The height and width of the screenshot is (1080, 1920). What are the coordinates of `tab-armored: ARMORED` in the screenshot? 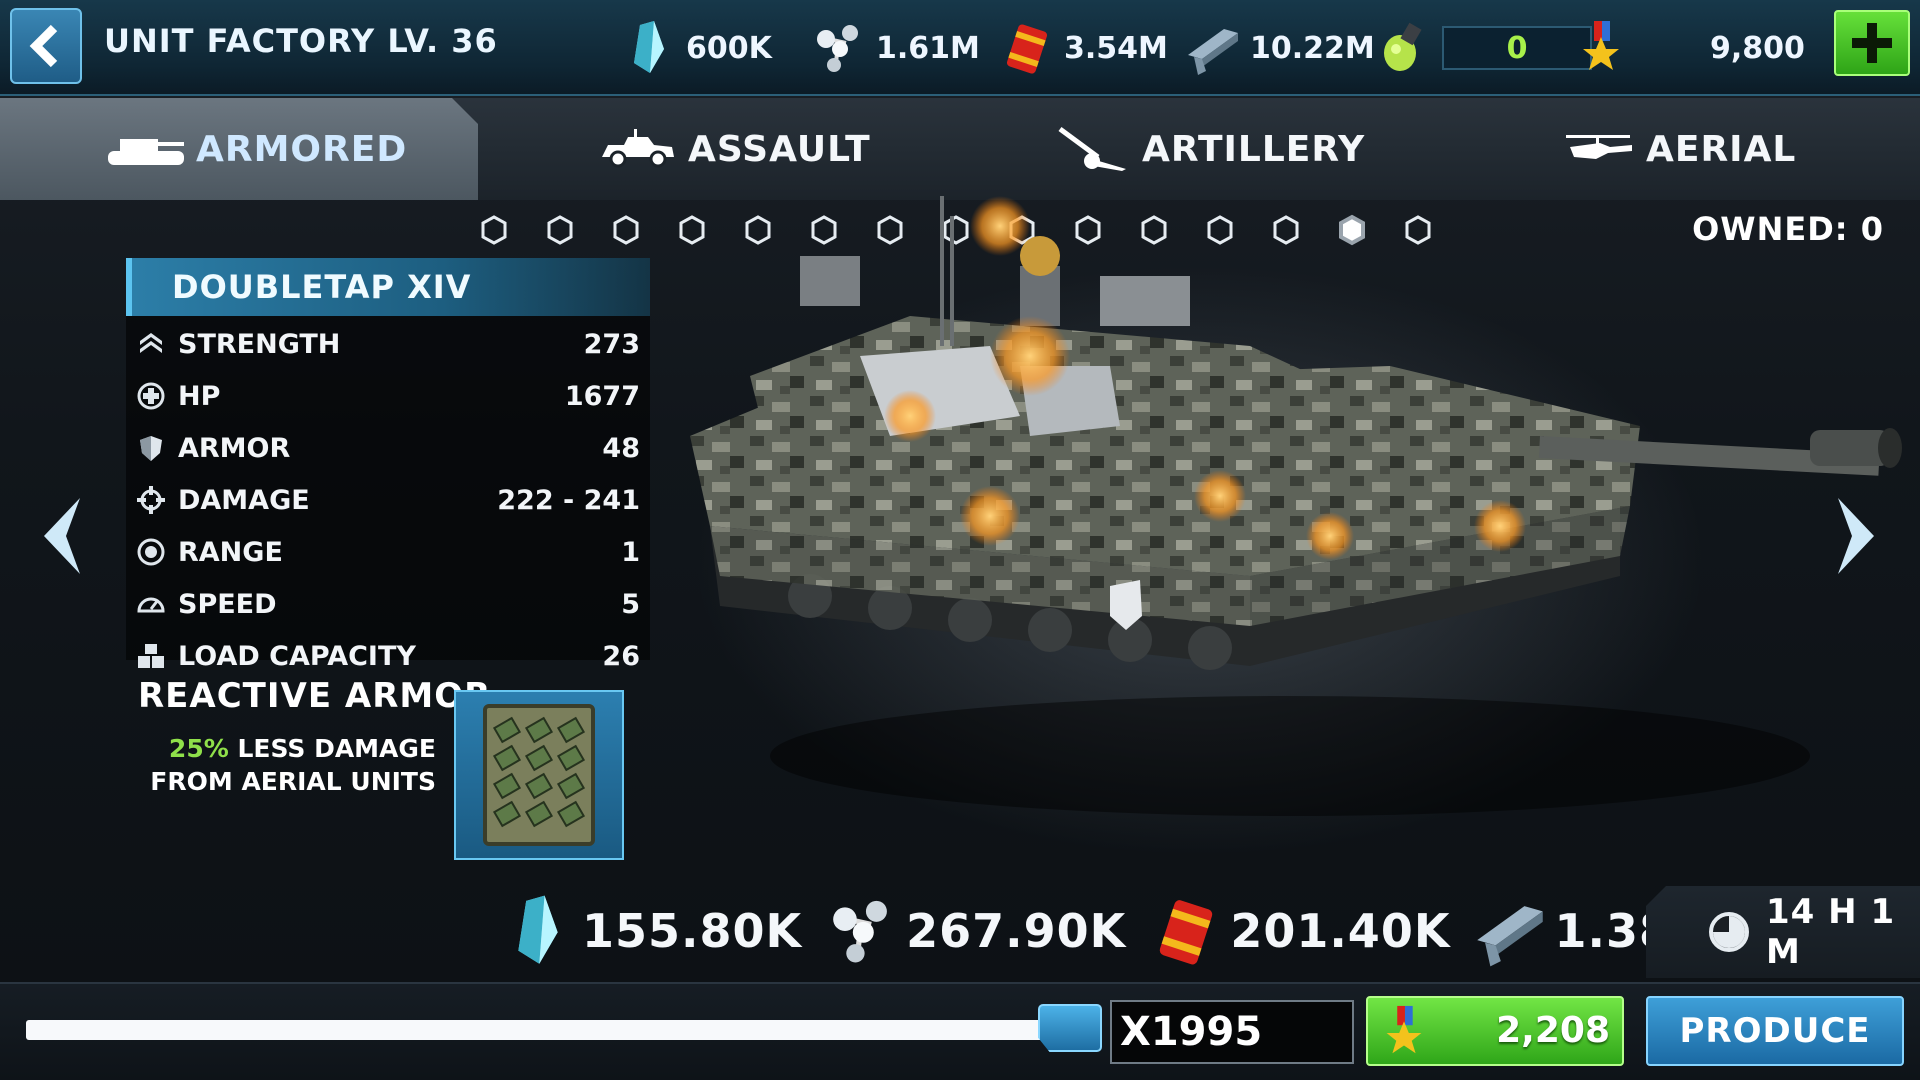 It's located at (239, 149).